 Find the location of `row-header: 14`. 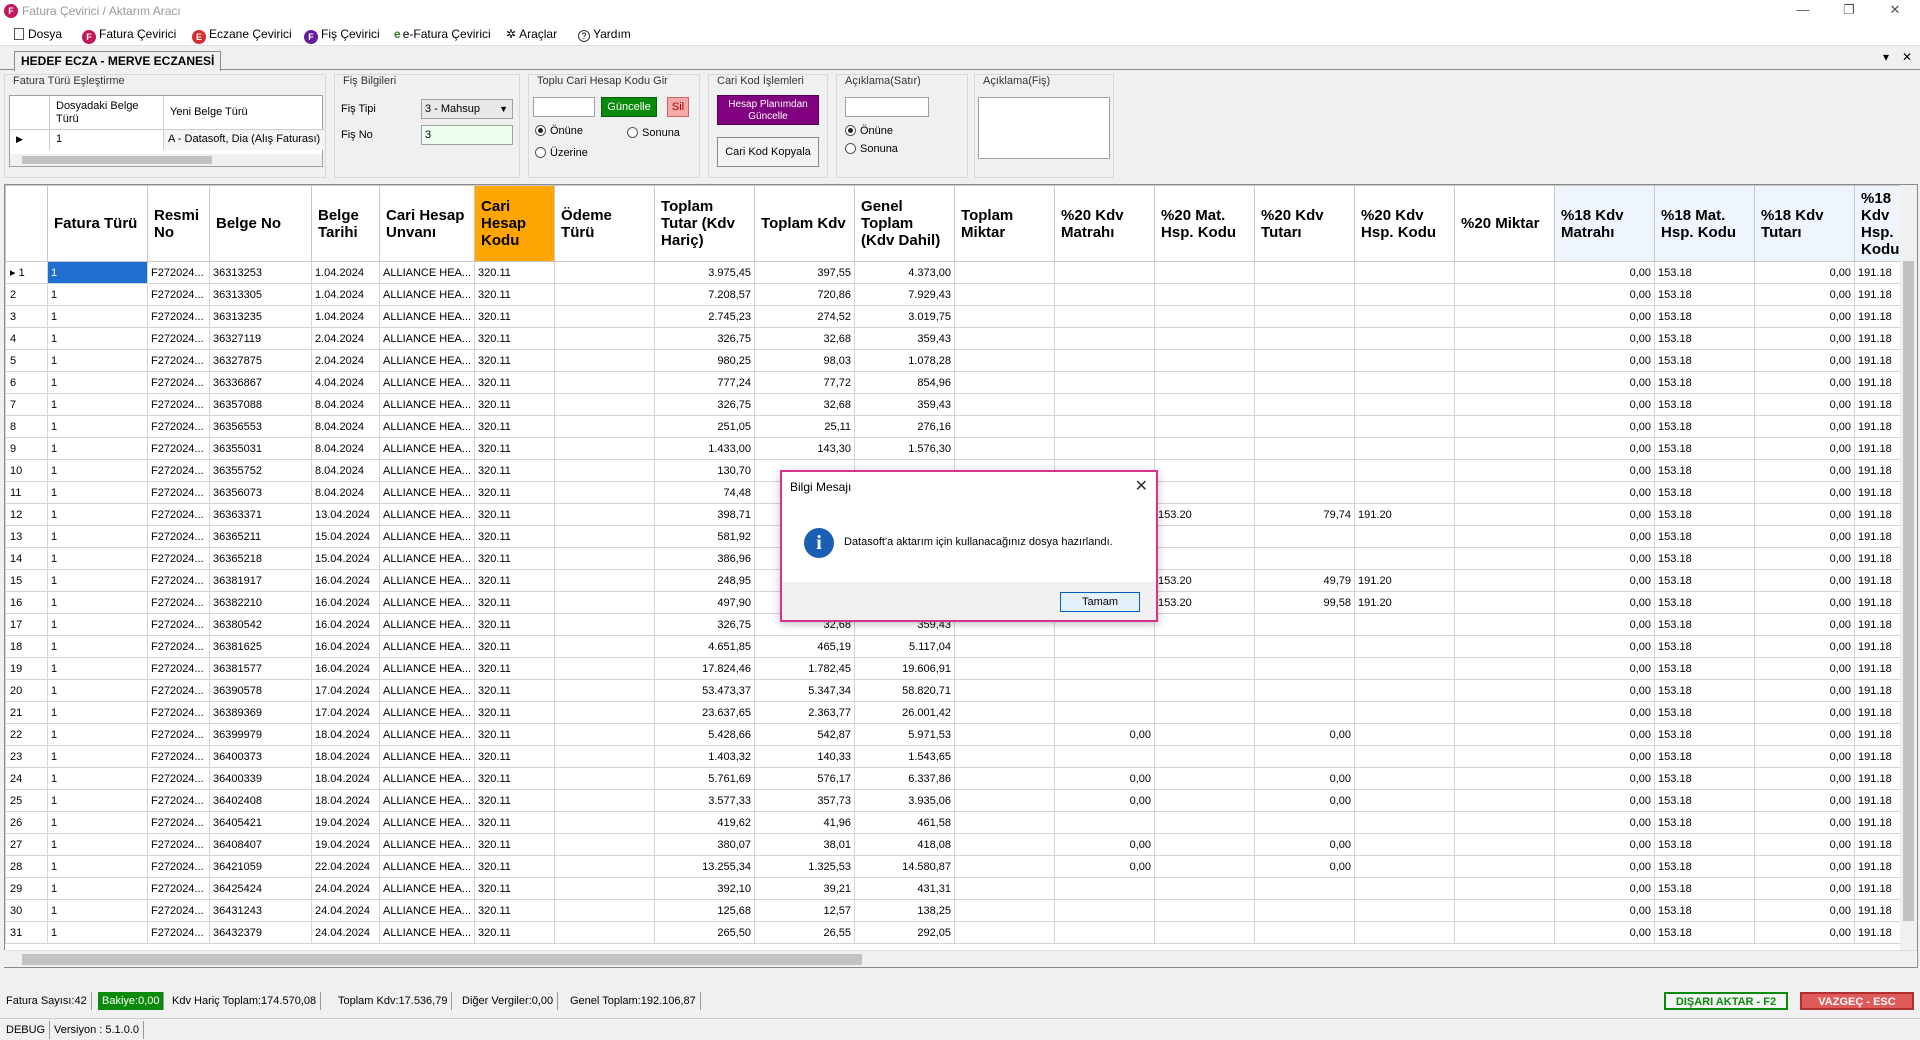

row-header: 14 is located at coordinates (26, 558).